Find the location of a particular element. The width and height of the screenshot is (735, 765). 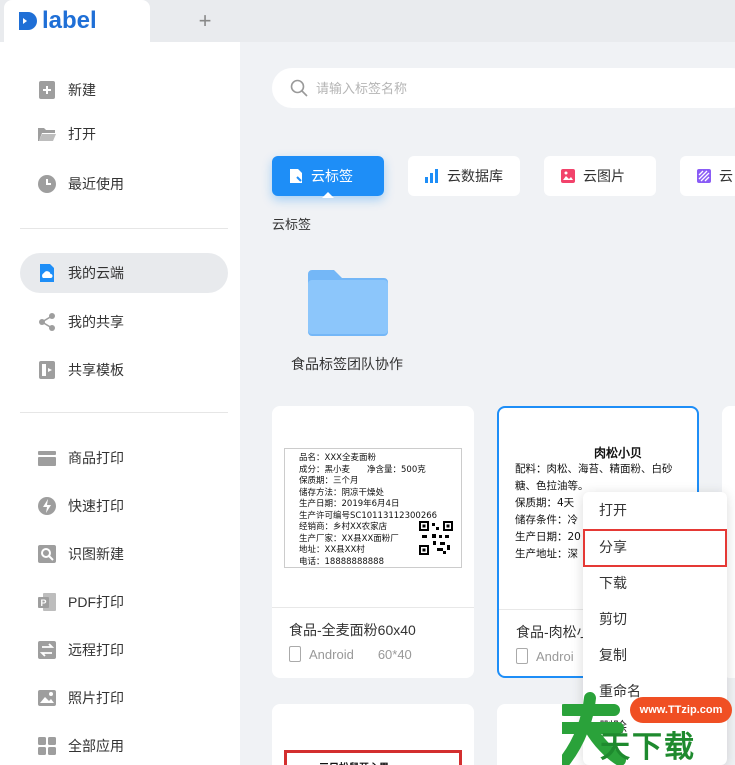

section-title: 云标签 is located at coordinates (292, 224).